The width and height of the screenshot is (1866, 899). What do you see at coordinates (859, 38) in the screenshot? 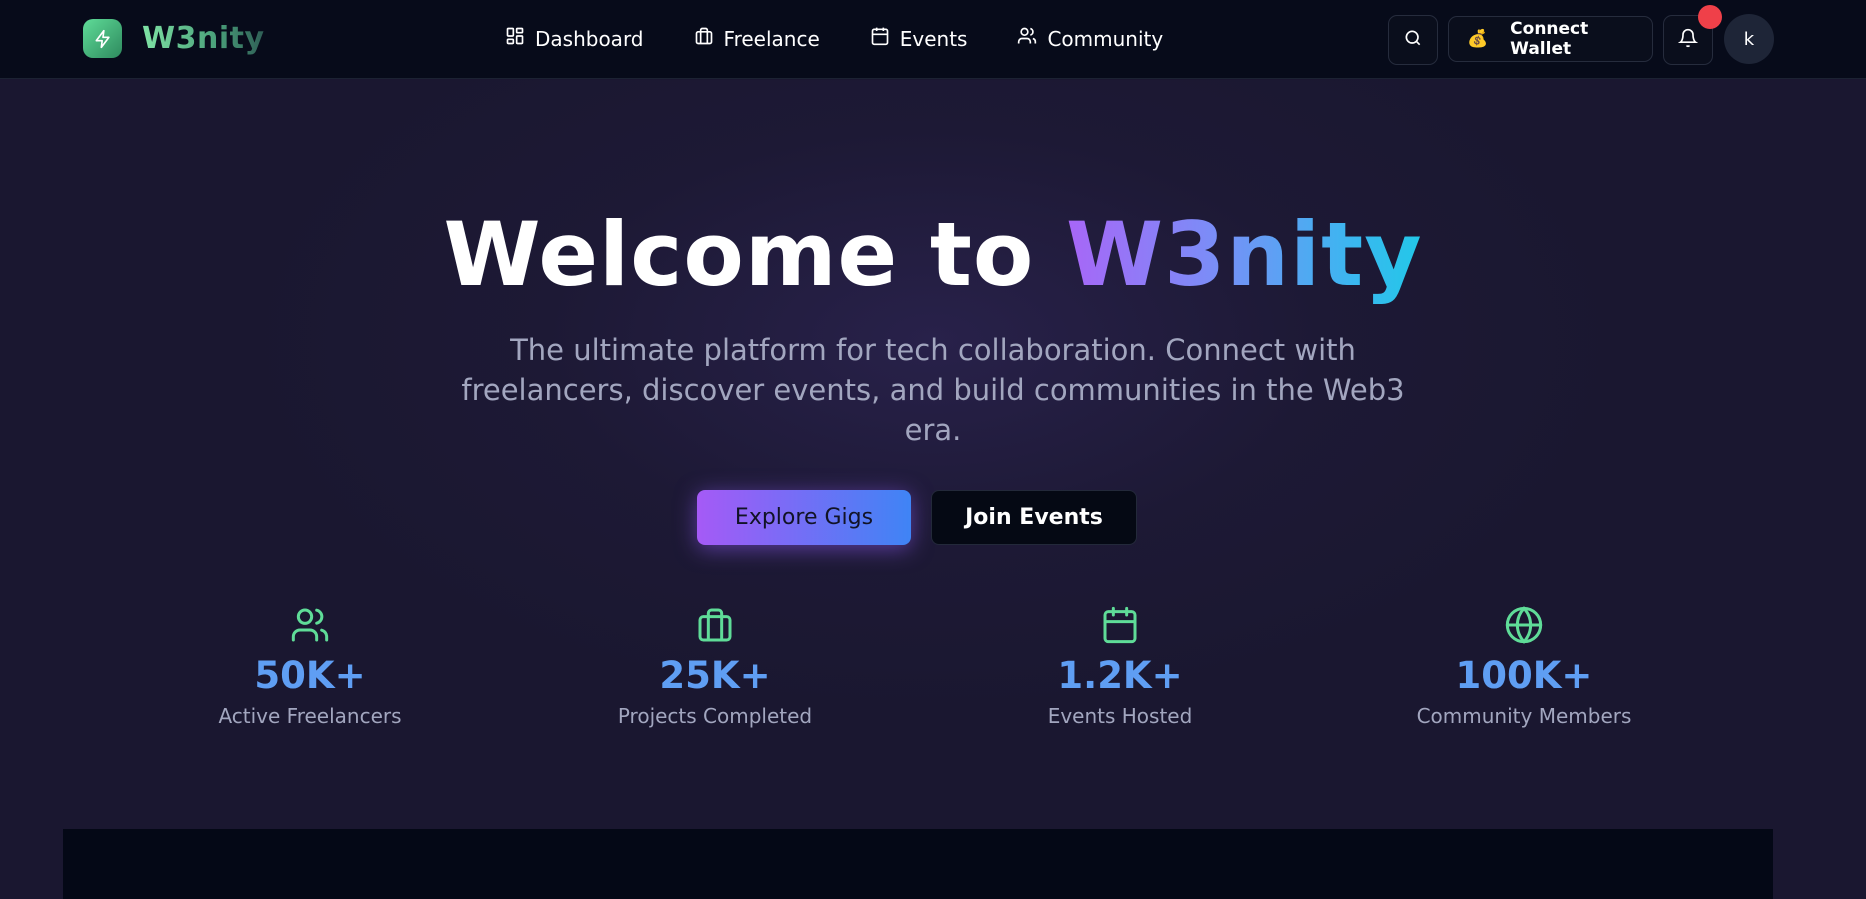
I see `main-nav: Dashboard Freelance Events Community` at bounding box center [859, 38].